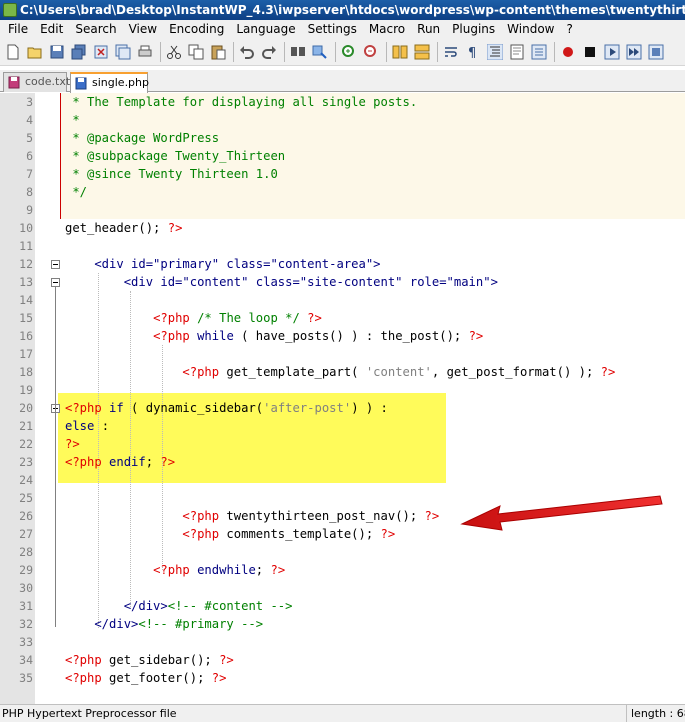 Image resolution: width=685 pixels, height=722 pixels. What do you see at coordinates (26, 678) in the screenshot?
I see `line-number: 35` at bounding box center [26, 678].